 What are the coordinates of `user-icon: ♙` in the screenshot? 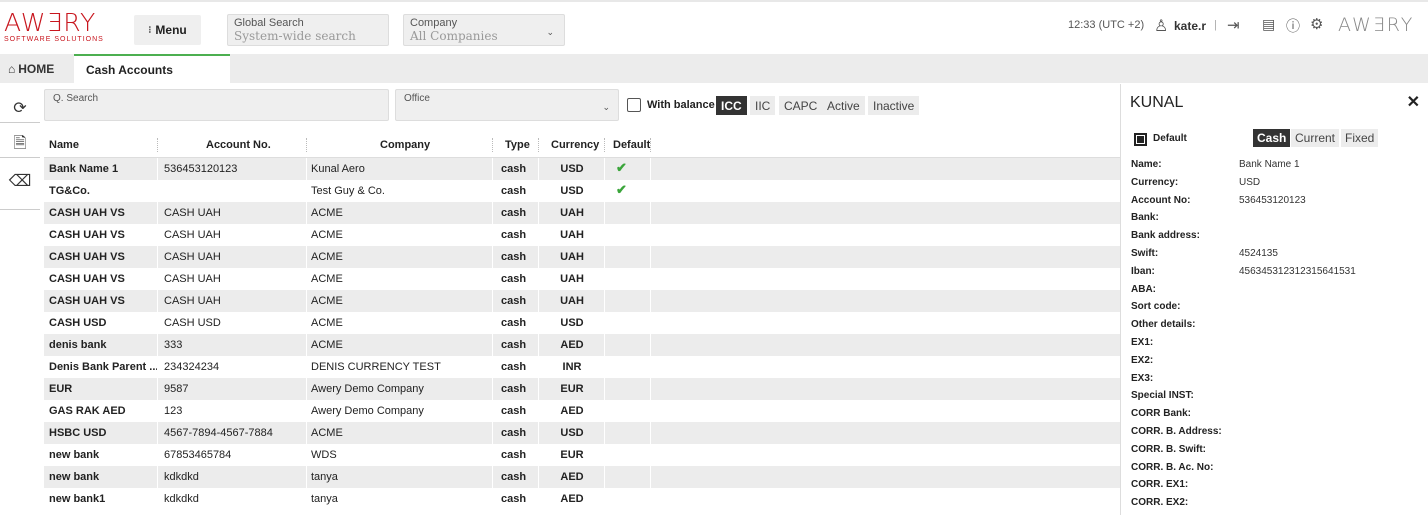 It's located at (1161, 26).